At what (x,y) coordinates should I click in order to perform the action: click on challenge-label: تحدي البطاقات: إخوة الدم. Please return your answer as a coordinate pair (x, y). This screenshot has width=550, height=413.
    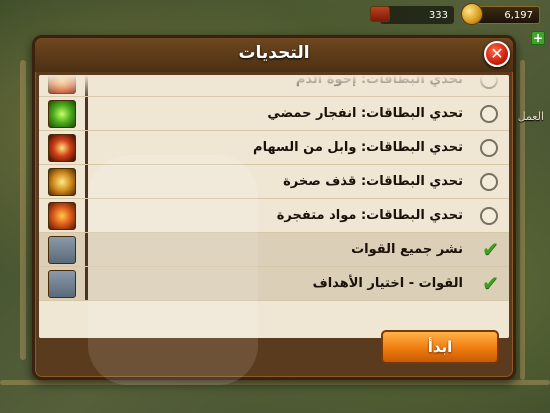
    Looking at the image, I should click on (379, 81).